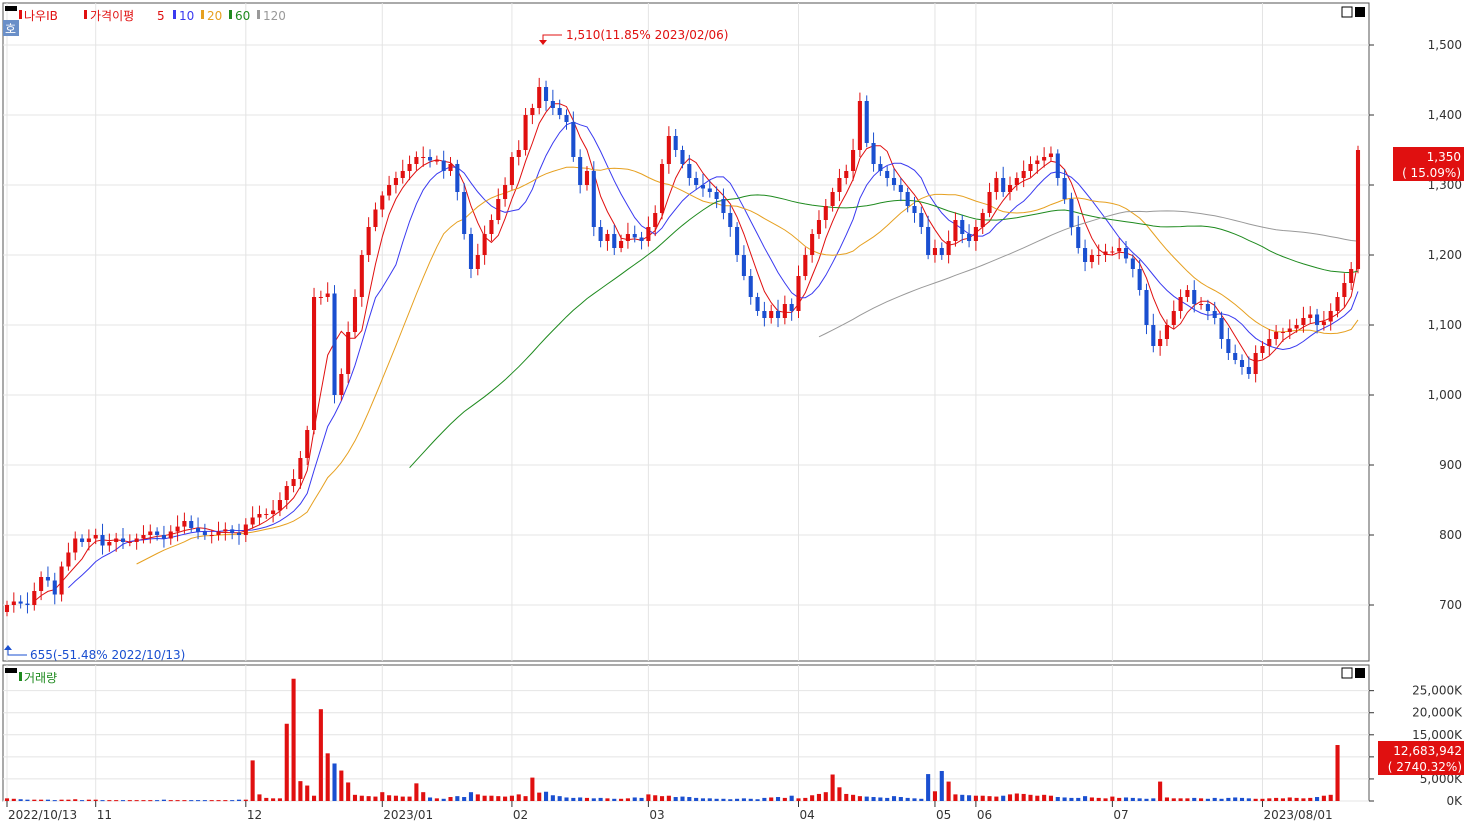  Describe the element at coordinates (1445, 115) in the screenshot. I see `price-tick-label: 1,400` at that location.